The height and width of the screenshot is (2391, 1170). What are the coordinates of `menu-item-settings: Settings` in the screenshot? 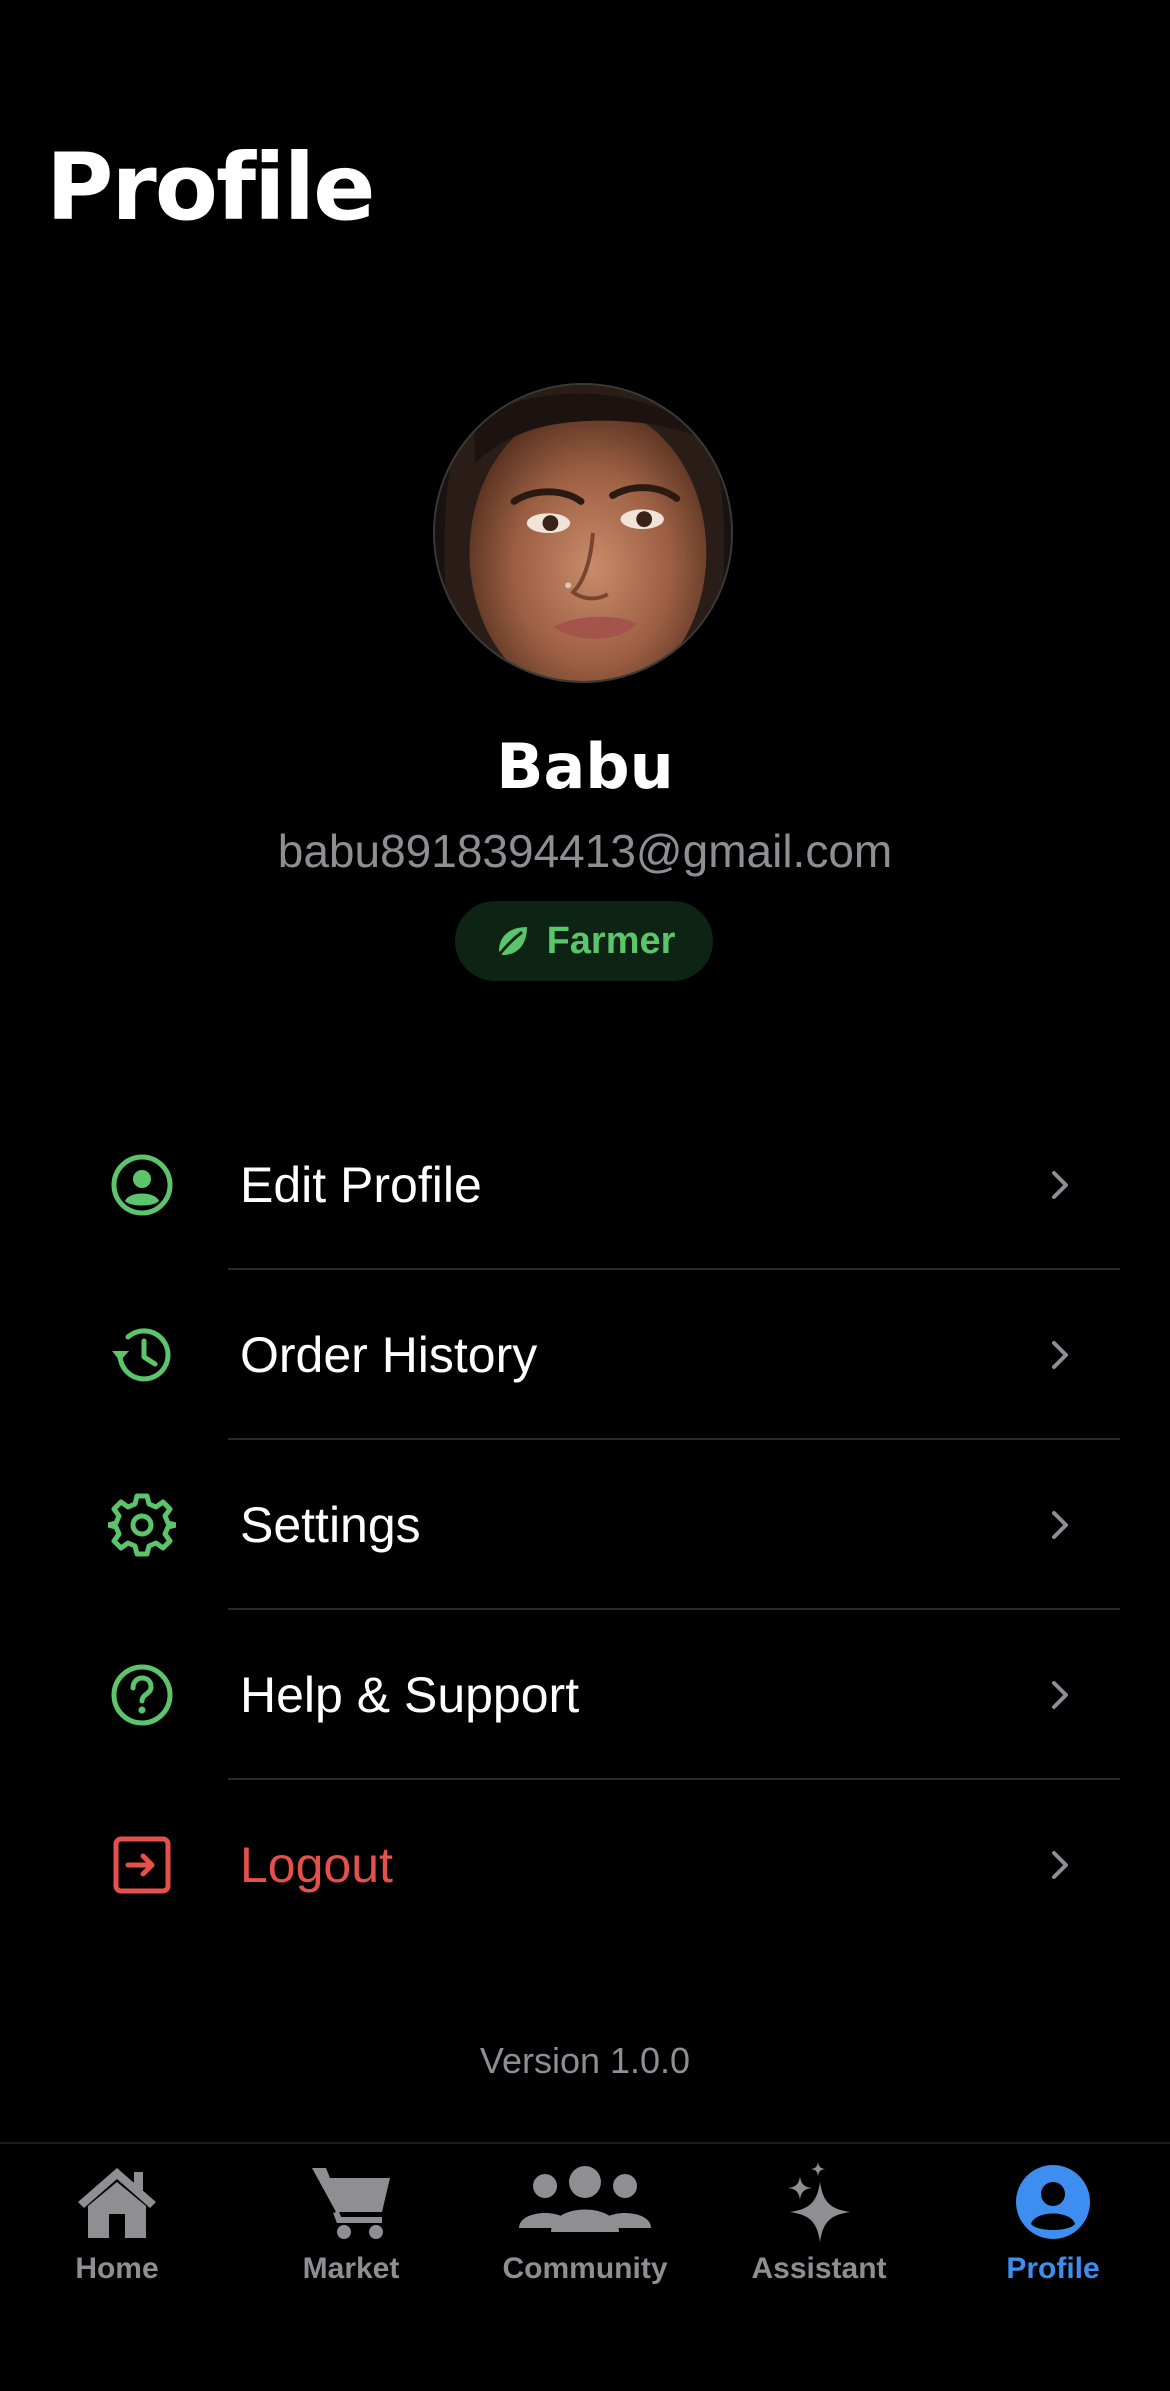 It's located at (585, 1525).